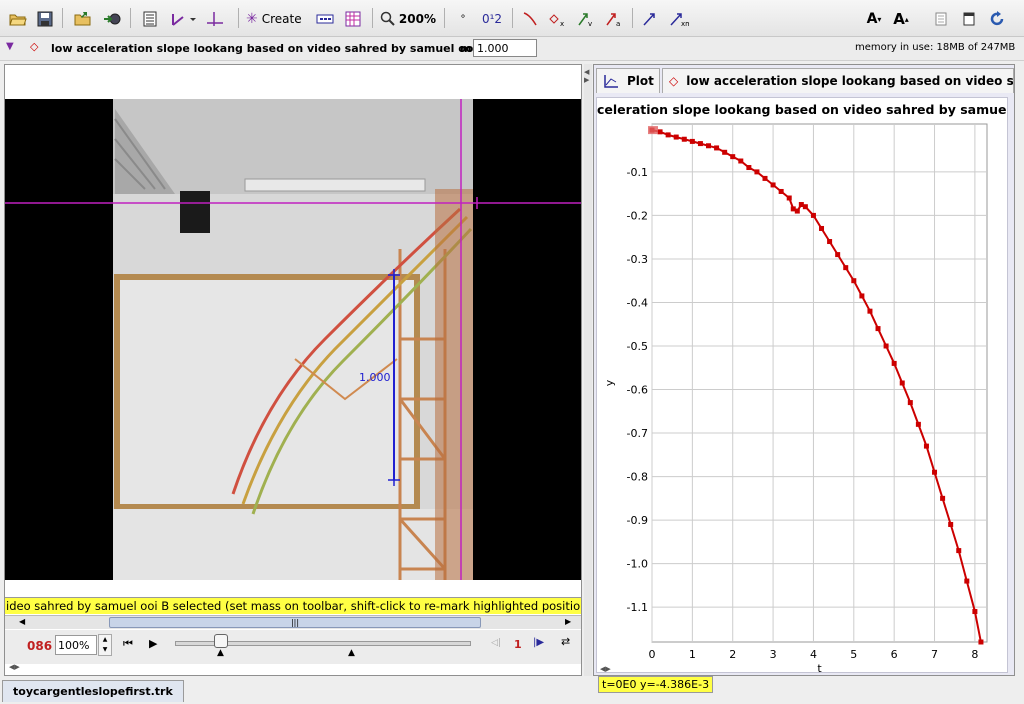 Image resolution: width=1024 pixels, height=704 pixels. Describe the element at coordinates (76, 645) in the screenshot. I see `playback-rate-field` at that location.